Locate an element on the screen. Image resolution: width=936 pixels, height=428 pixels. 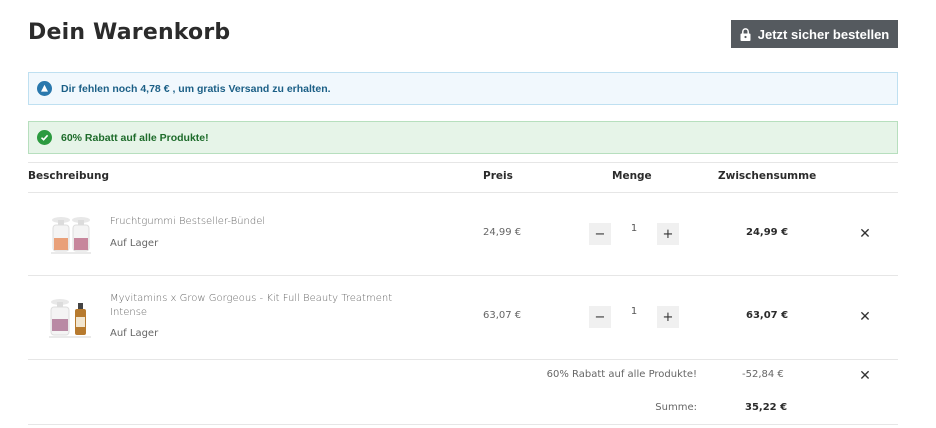
remove-discount-icon: ✕ is located at coordinates (865, 376).